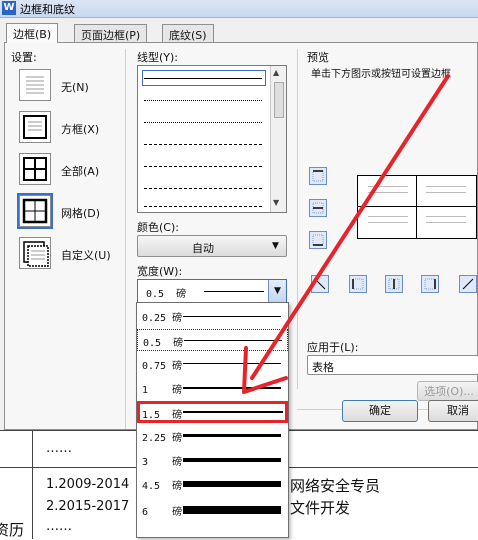 Image resolution: width=478 pixels, height=540 pixels. I want to click on border-top-button, so click(318, 176).